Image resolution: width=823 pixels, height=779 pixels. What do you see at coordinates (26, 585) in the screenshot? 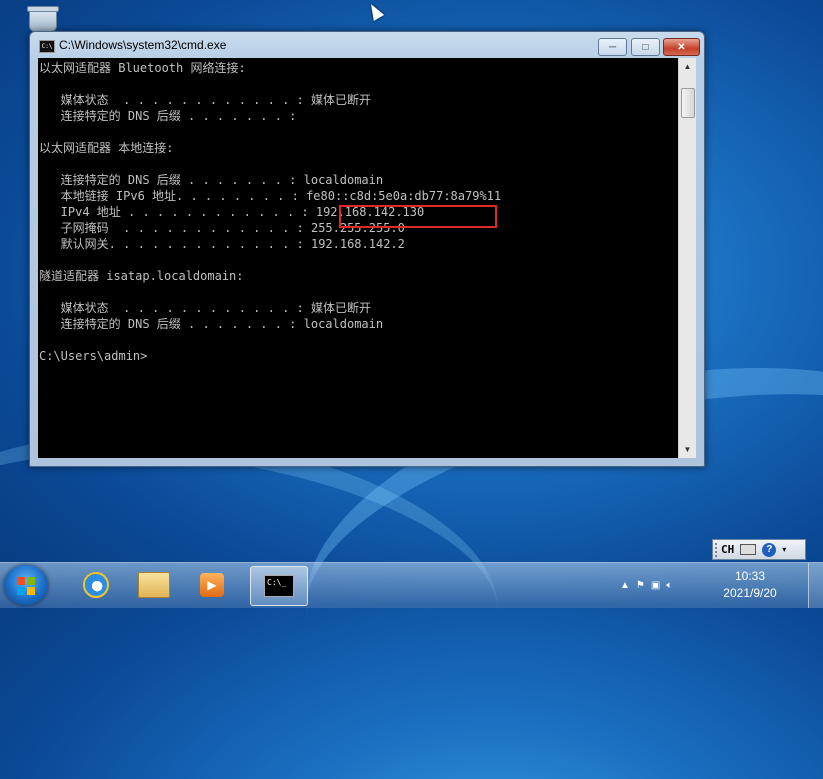
I see `start-button` at bounding box center [26, 585].